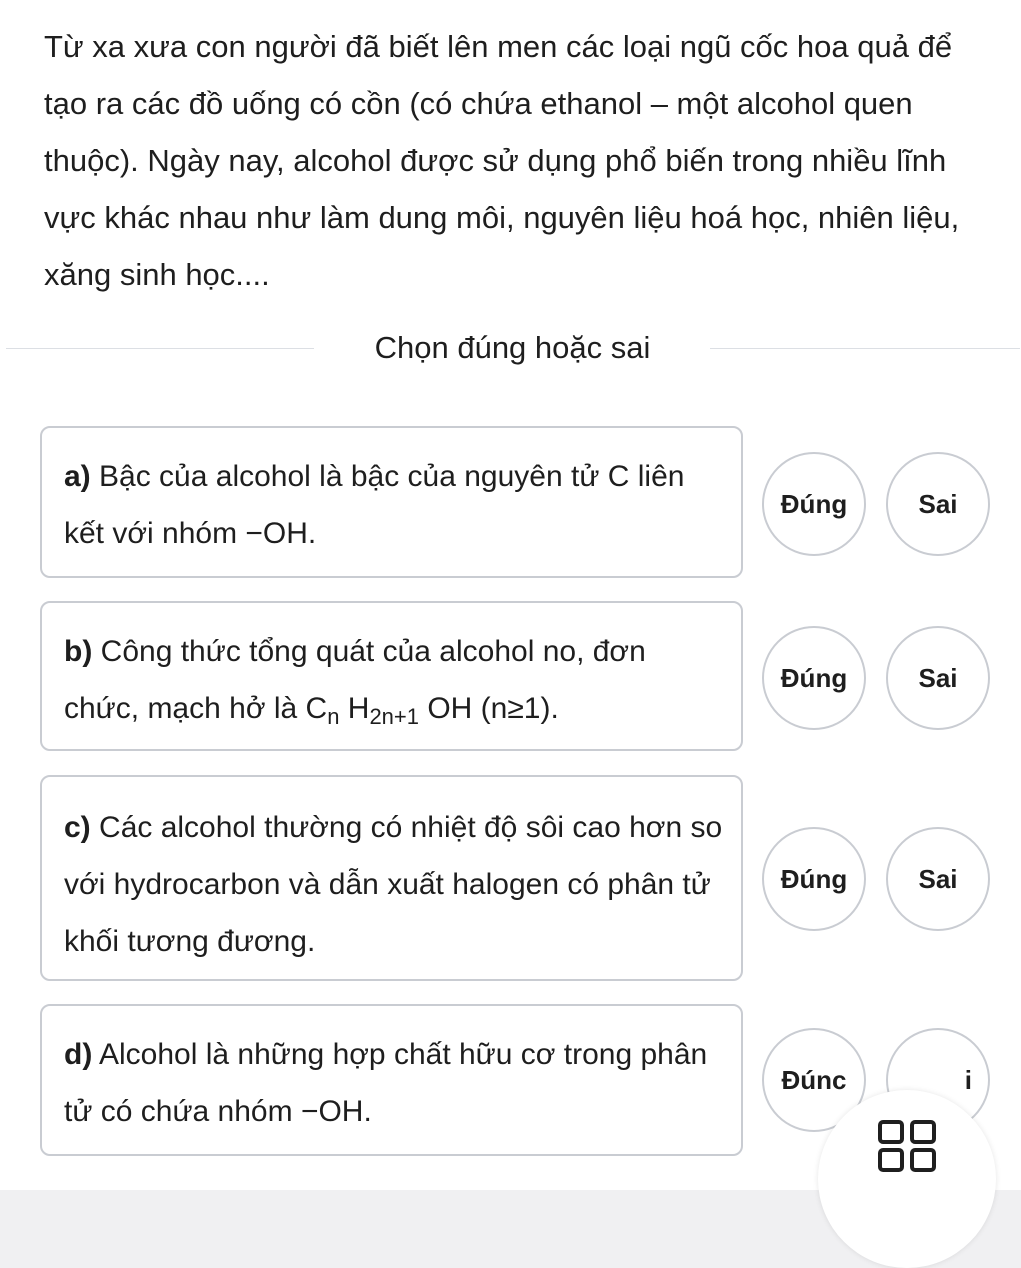 The width and height of the screenshot is (1021, 1268). Describe the element at coordinates (78, 1054) in the screenshot. I see `question-prefix-d: d)` at that location.